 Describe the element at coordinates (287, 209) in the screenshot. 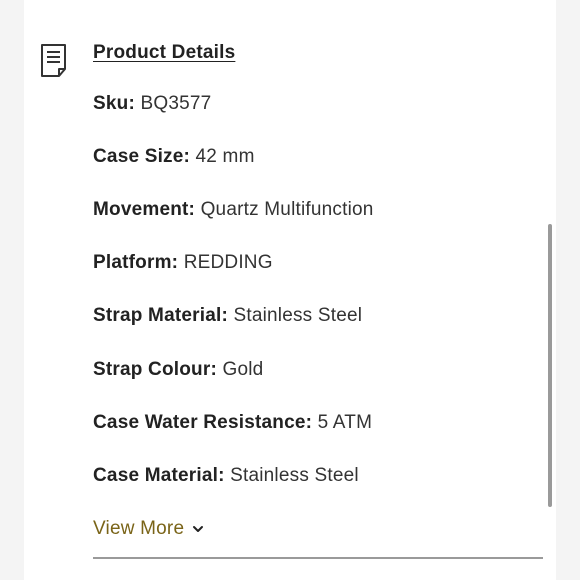

I see `detail-value: Quartz Multifunction` at that location.